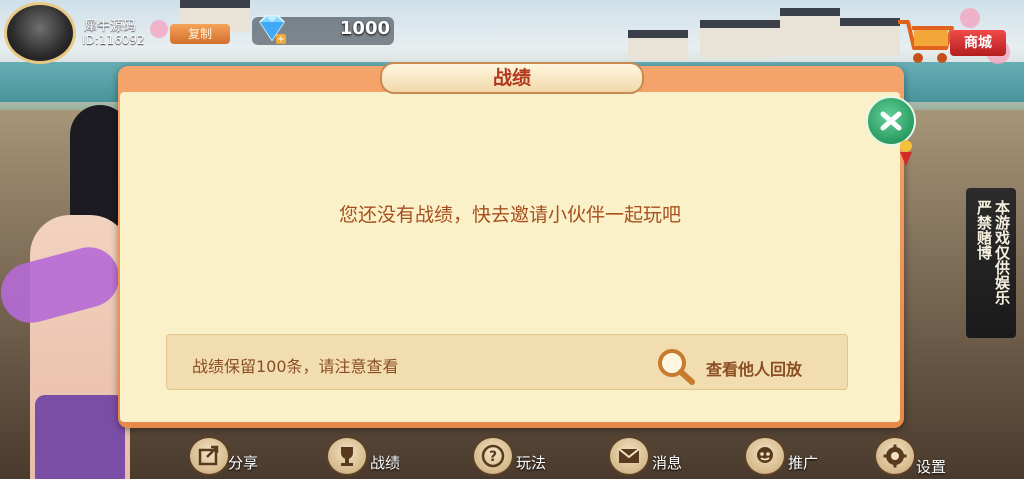  Describe the element at coordinates (511, 78) in the screenshot. I see `dialog-title: 战绩` at that location.